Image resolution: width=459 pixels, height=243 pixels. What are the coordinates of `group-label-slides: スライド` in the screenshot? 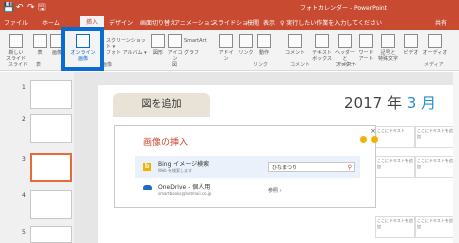 It's located at (18, 65).